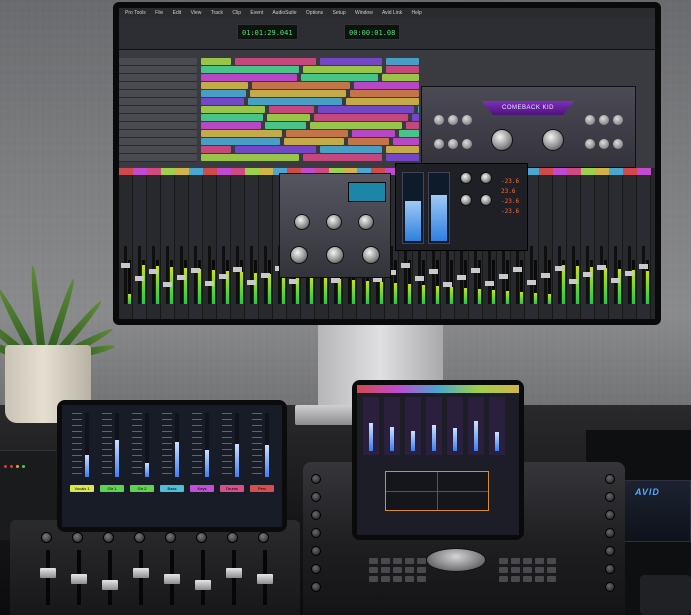 The height and width of the screenshot is (615, 691). What do you see at coordinates (335, 225) in the screenshot?
I see `eq-plugin-window` at bounding box center [335, 225].